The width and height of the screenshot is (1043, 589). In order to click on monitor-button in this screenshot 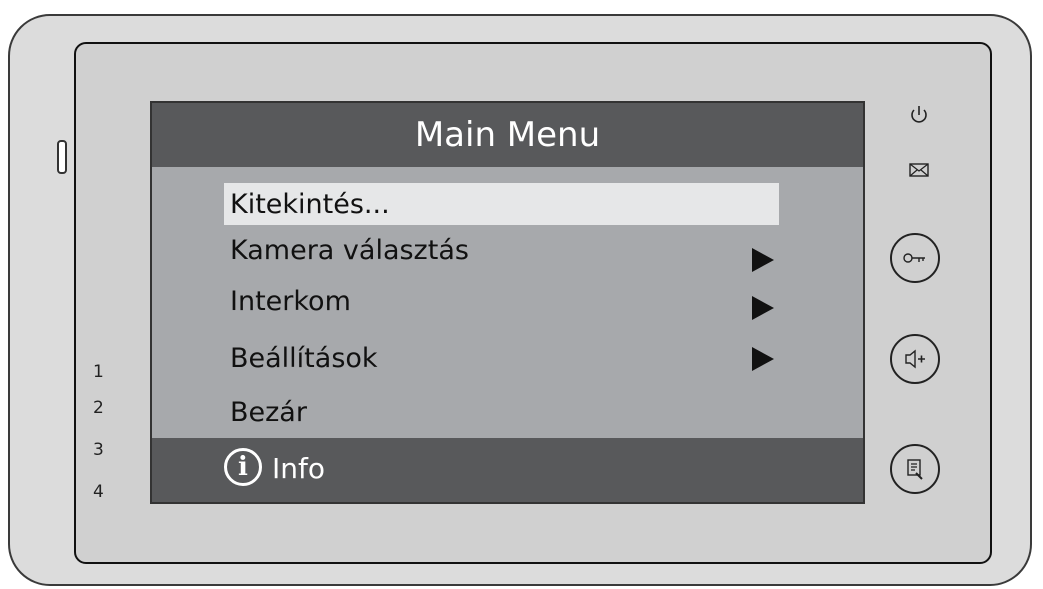, I will do `click(915, 469)`.